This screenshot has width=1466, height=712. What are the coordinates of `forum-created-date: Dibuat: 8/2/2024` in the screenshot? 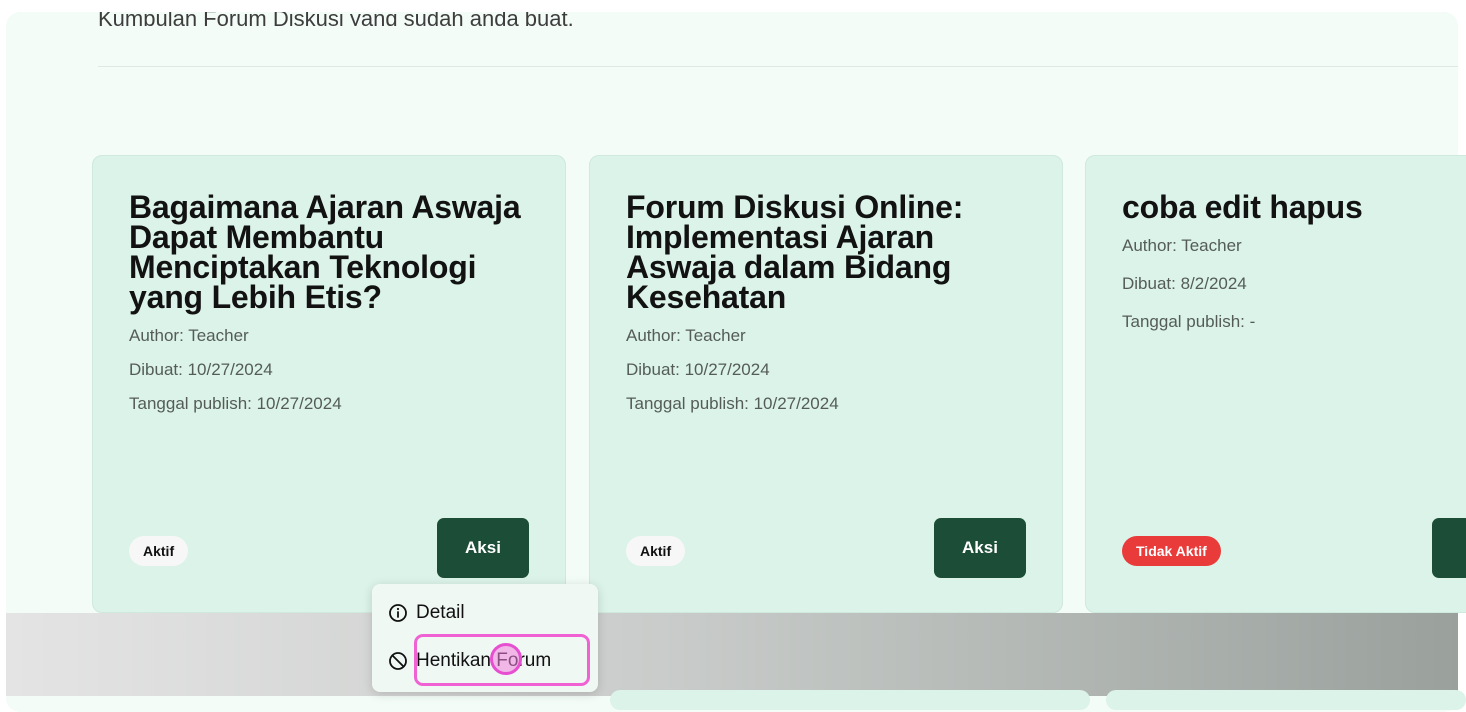 It's located at (1184, 283).